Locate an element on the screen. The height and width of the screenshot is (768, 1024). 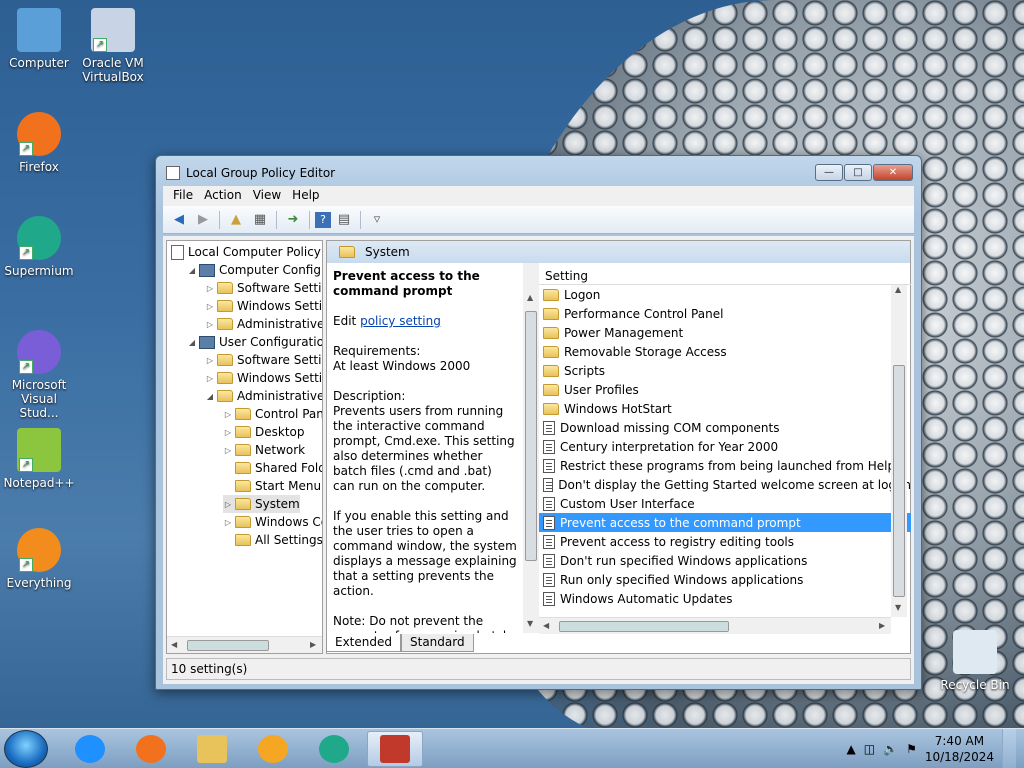
tab-extended: Extended is located at coordinates (363, 643).